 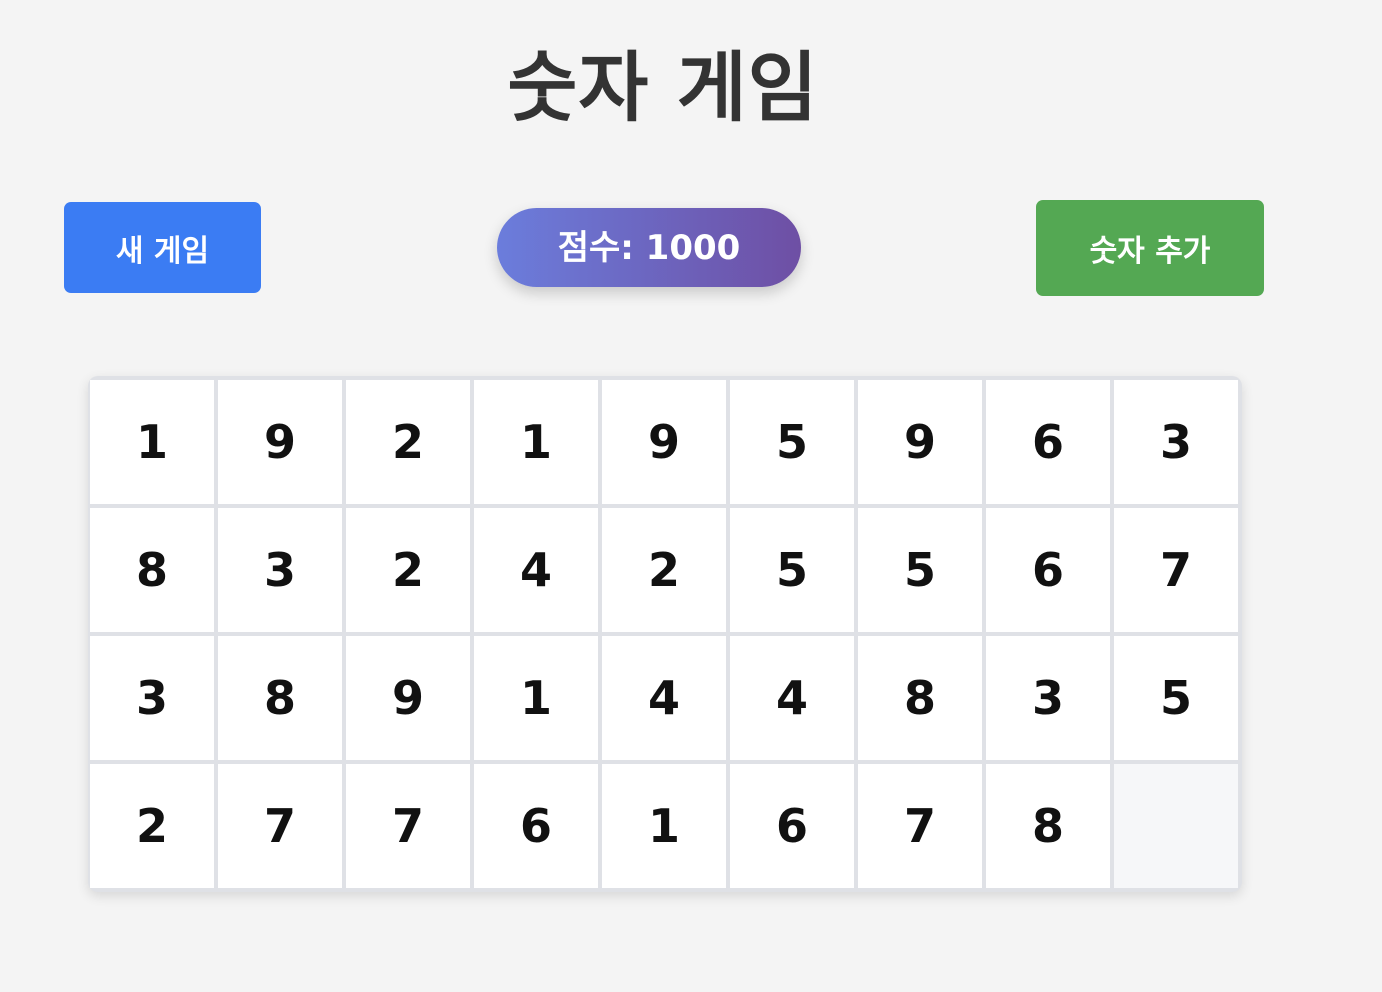 I want to click on add-numbers-button: 숫자 추가, so click(x=1150, y=248).